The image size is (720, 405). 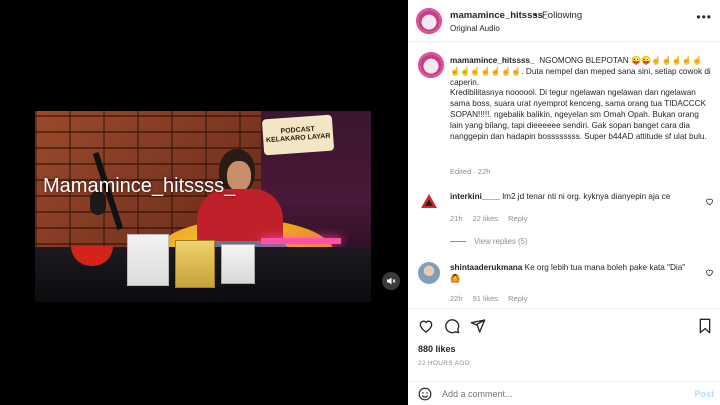 I want to click on bookmark-icon, so click(x=705, y=326).